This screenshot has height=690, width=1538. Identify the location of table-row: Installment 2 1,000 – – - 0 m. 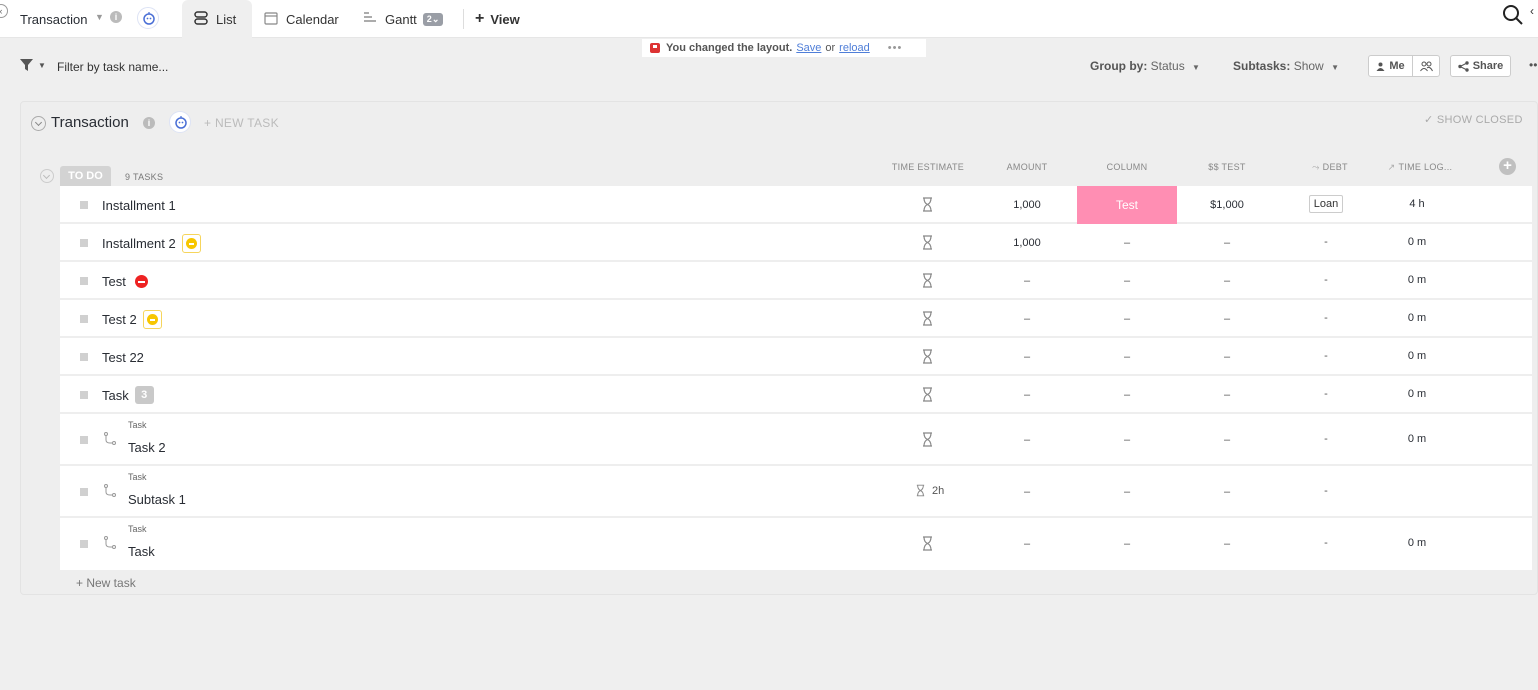
(796, 243).